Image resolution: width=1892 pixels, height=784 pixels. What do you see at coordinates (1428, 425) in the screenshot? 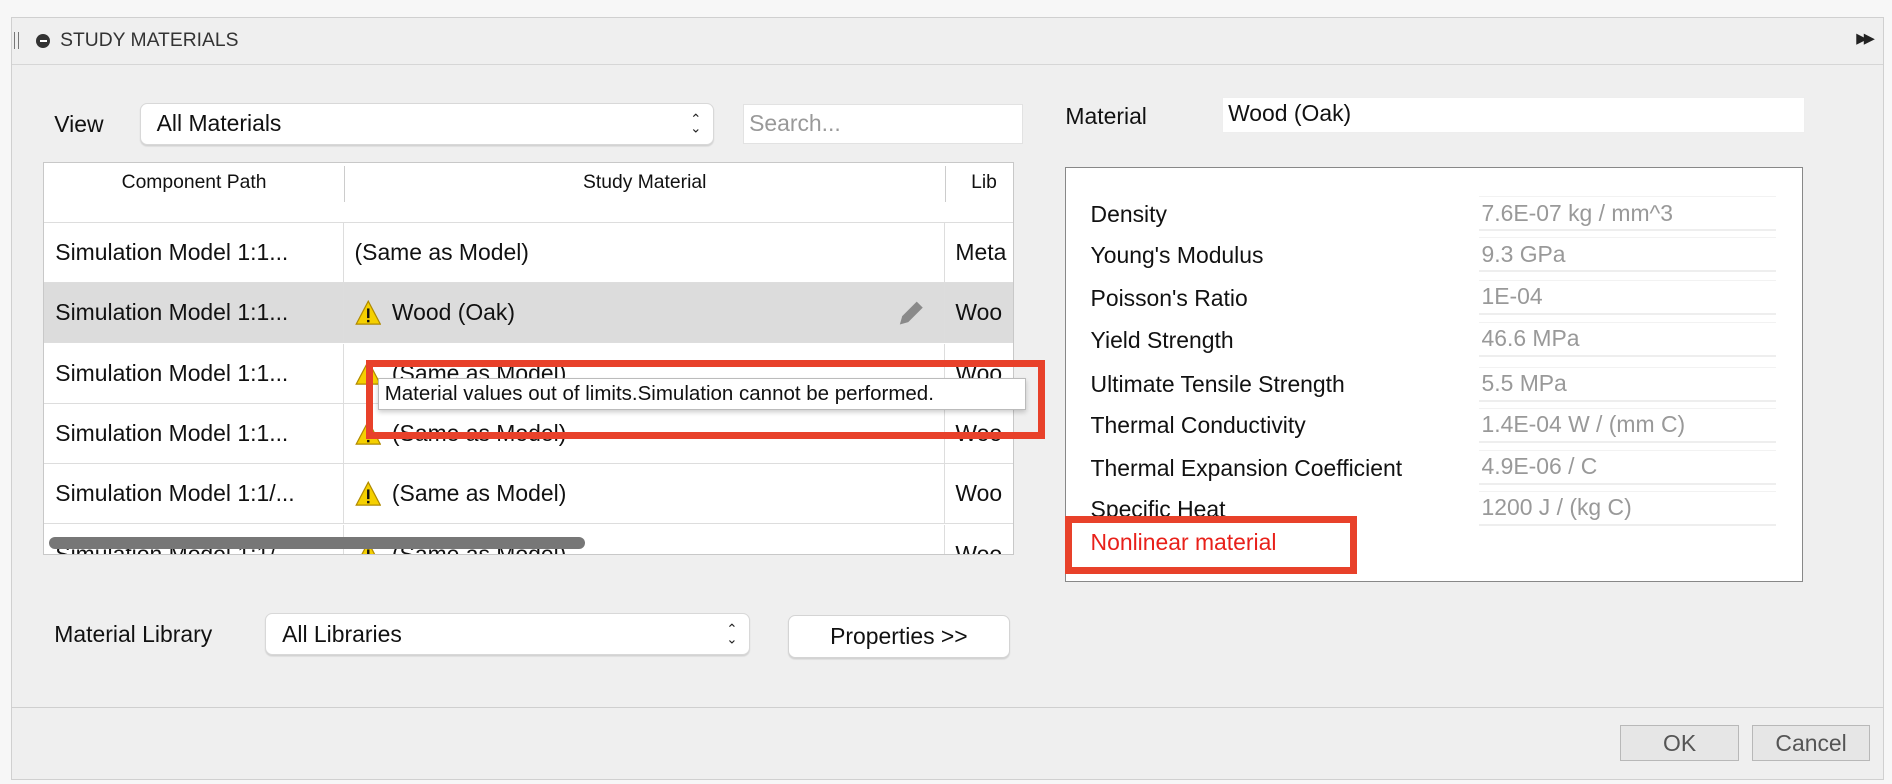
I see `property-row: Thermal Conductivity 1.4E-04 W / (mm C)` at bounding box center [1428, 425].